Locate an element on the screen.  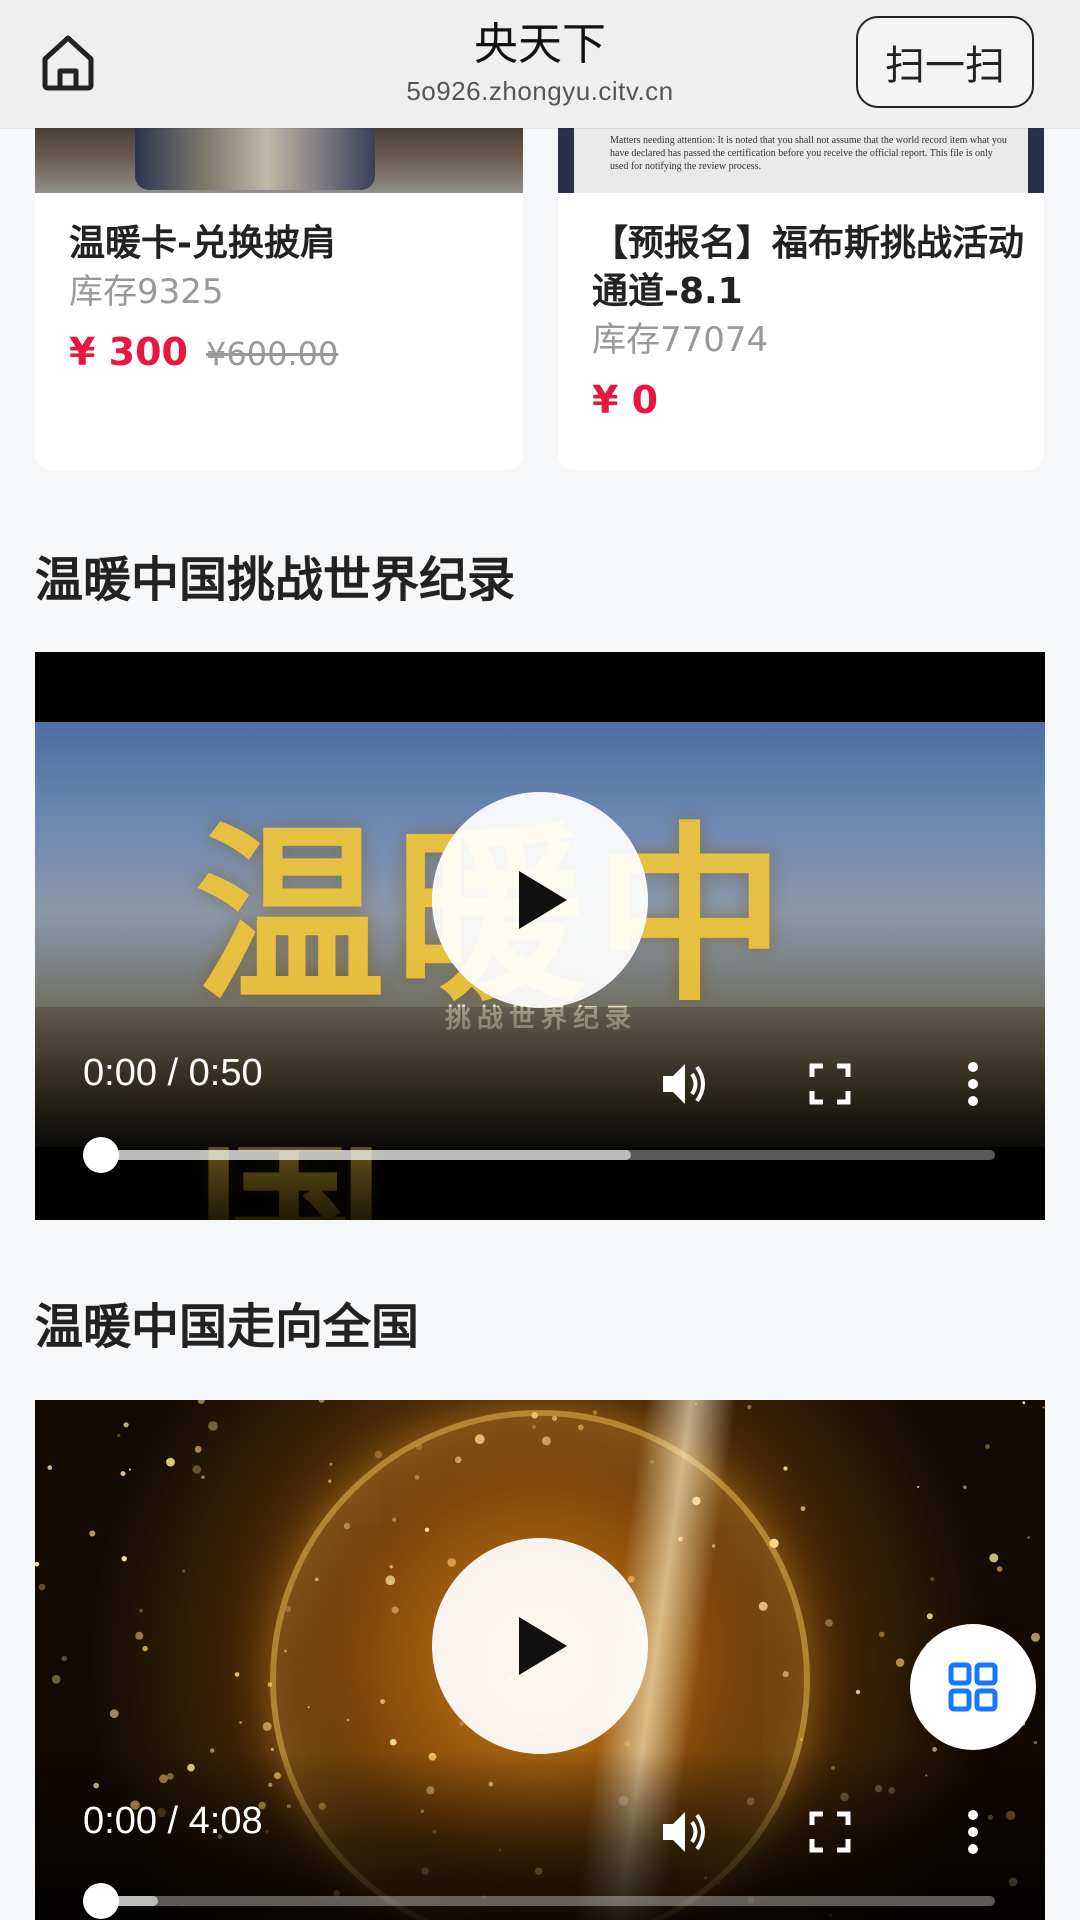
grid-icon is located at coordinates (973, 1687).